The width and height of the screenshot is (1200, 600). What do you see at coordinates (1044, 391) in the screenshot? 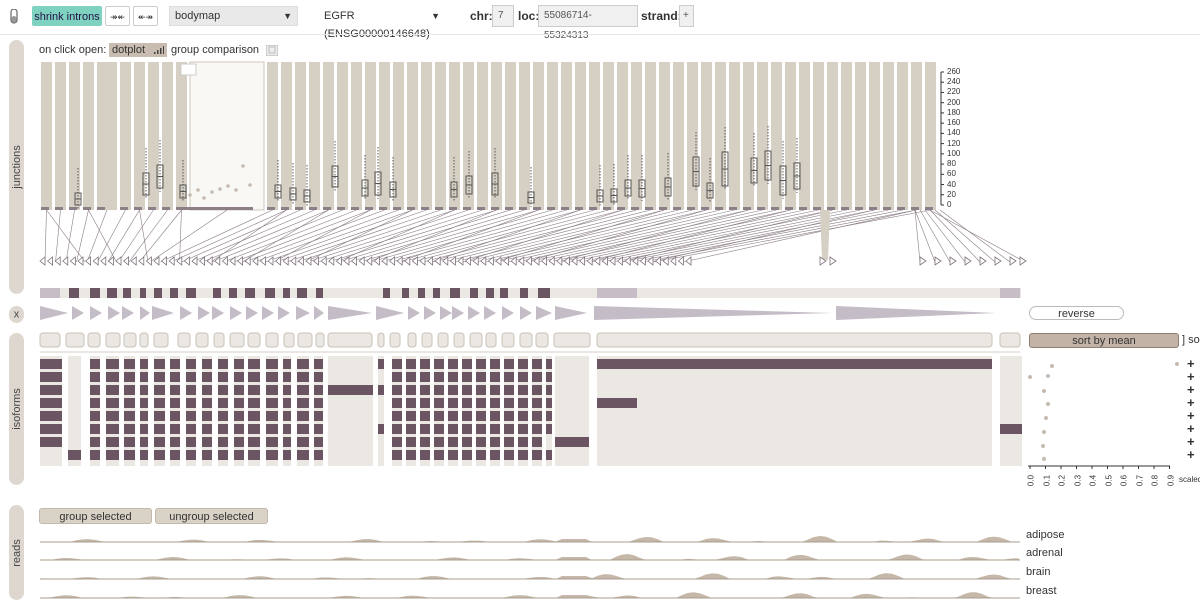
I see `scale-dot` at bounding box center [1044, 391].